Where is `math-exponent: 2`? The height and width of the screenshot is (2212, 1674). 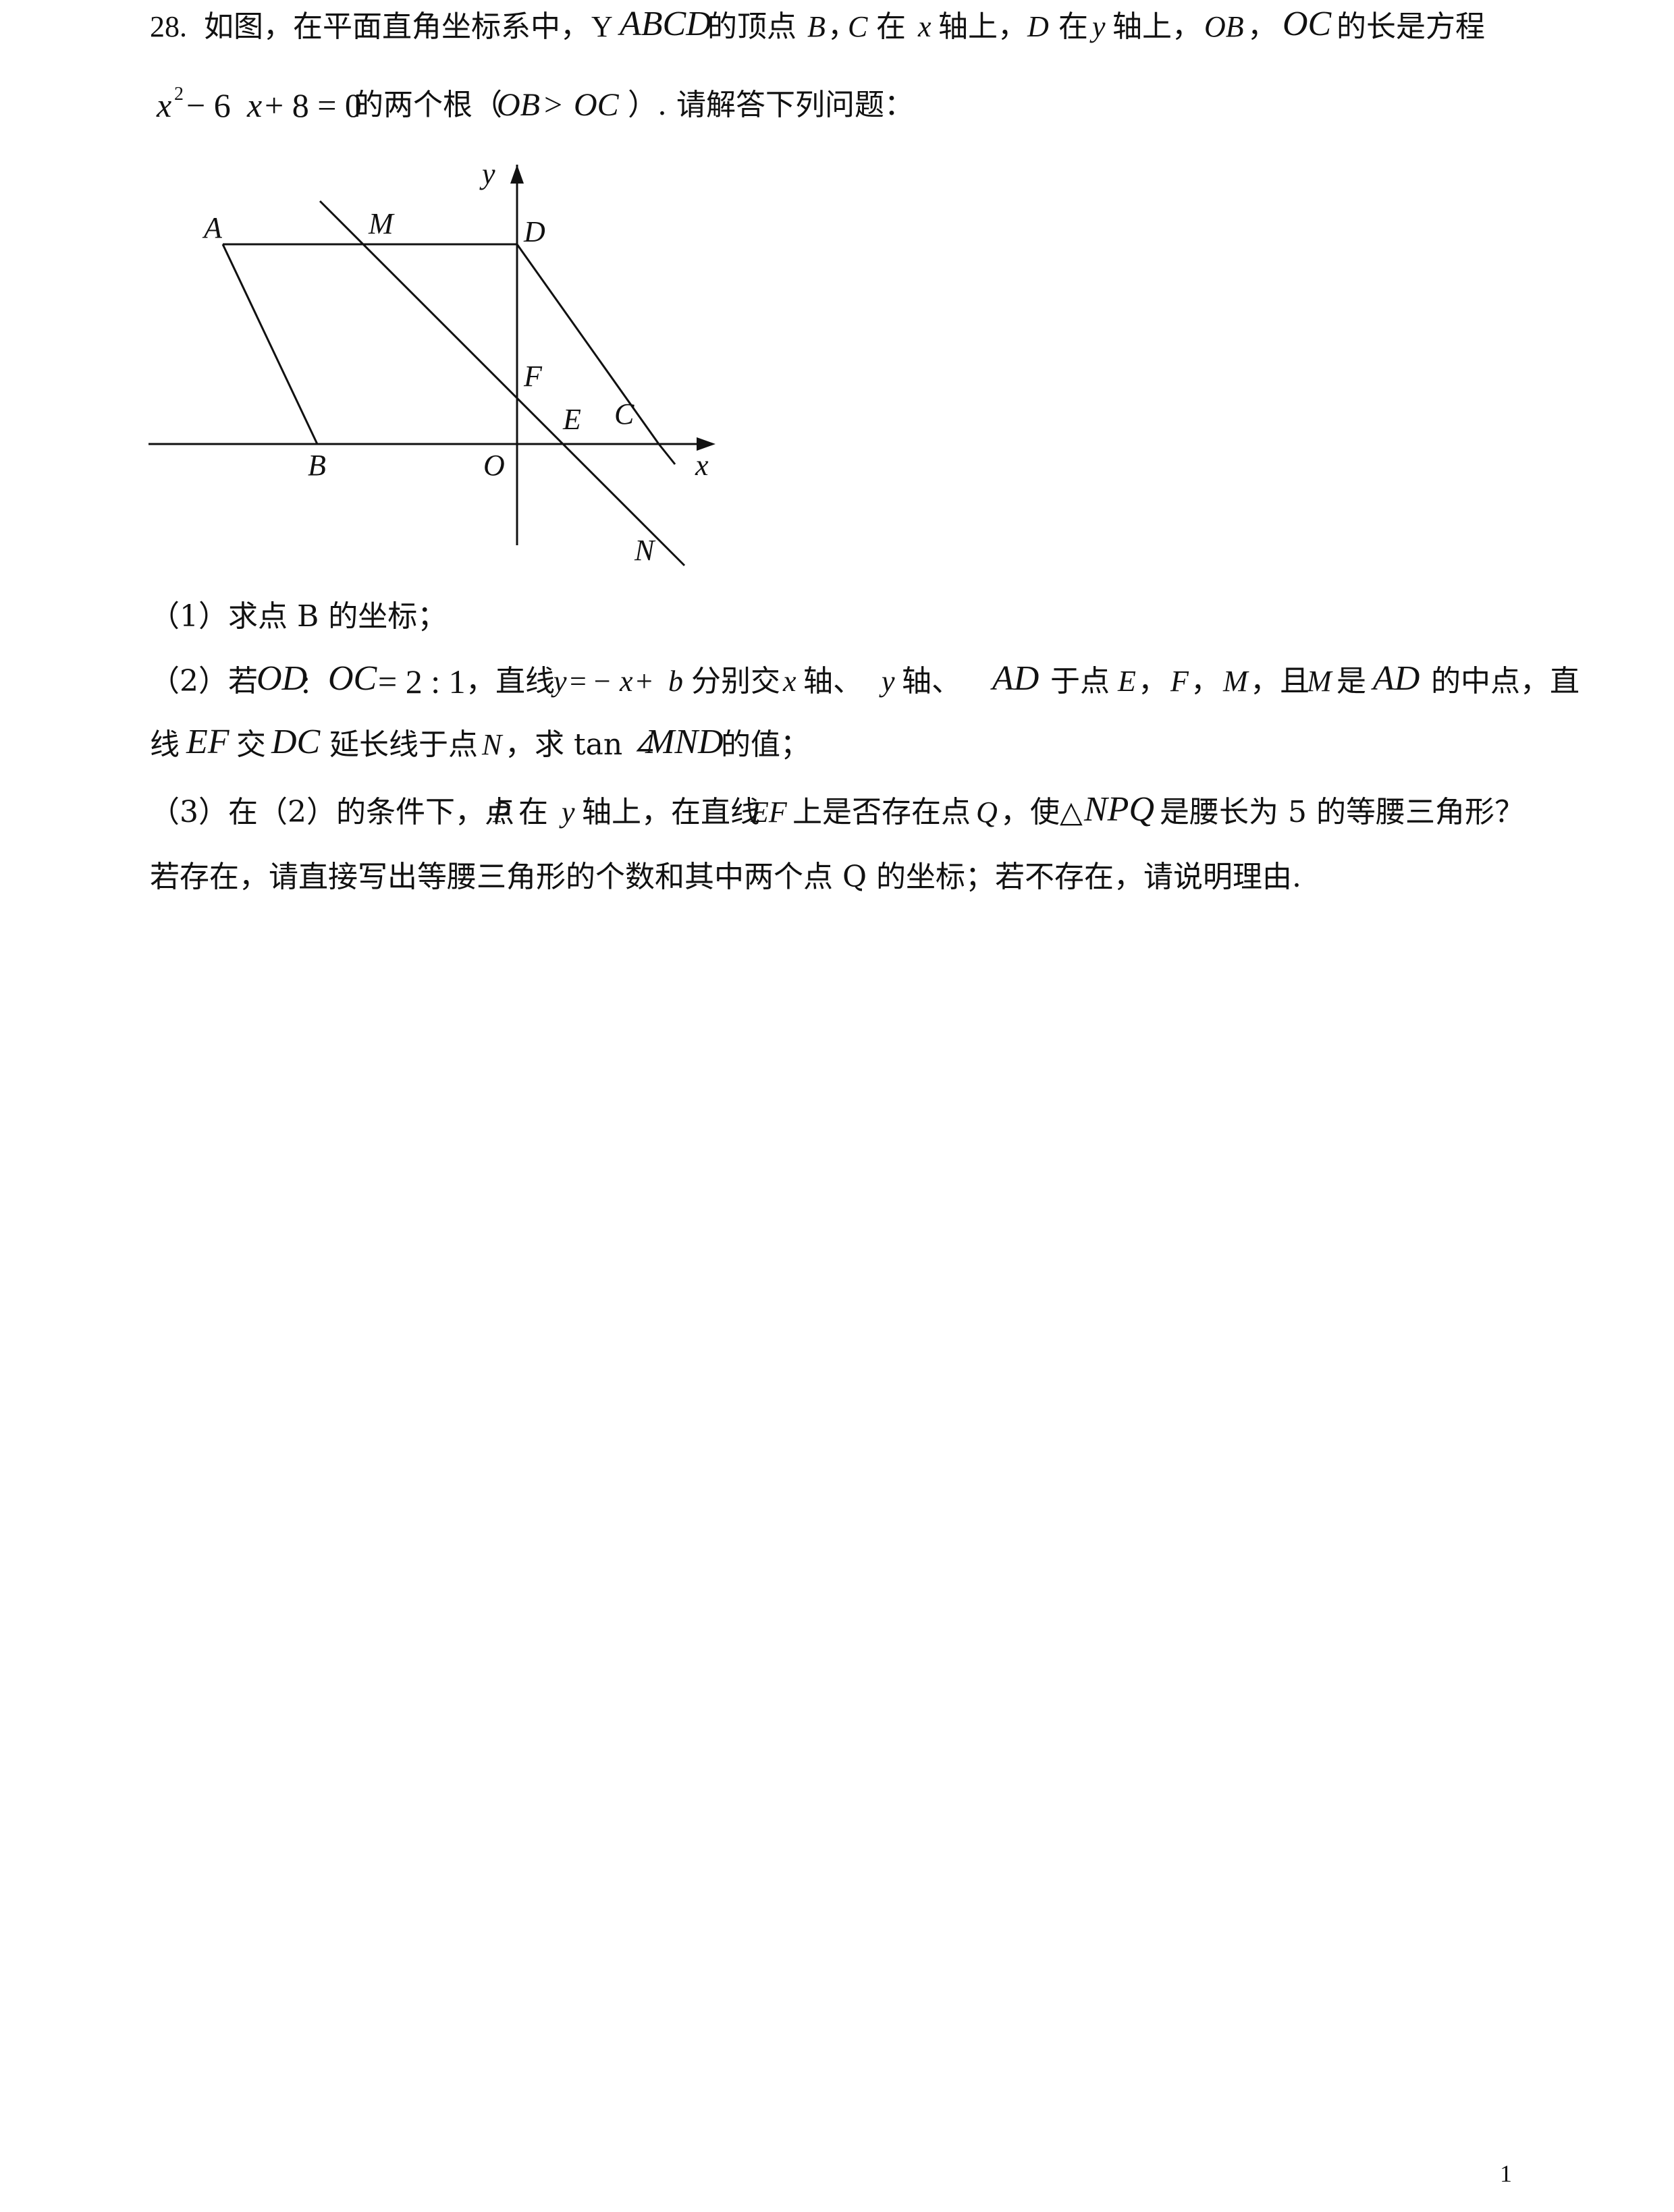
math-exponent: 2 is located at coordinates (179, 94).